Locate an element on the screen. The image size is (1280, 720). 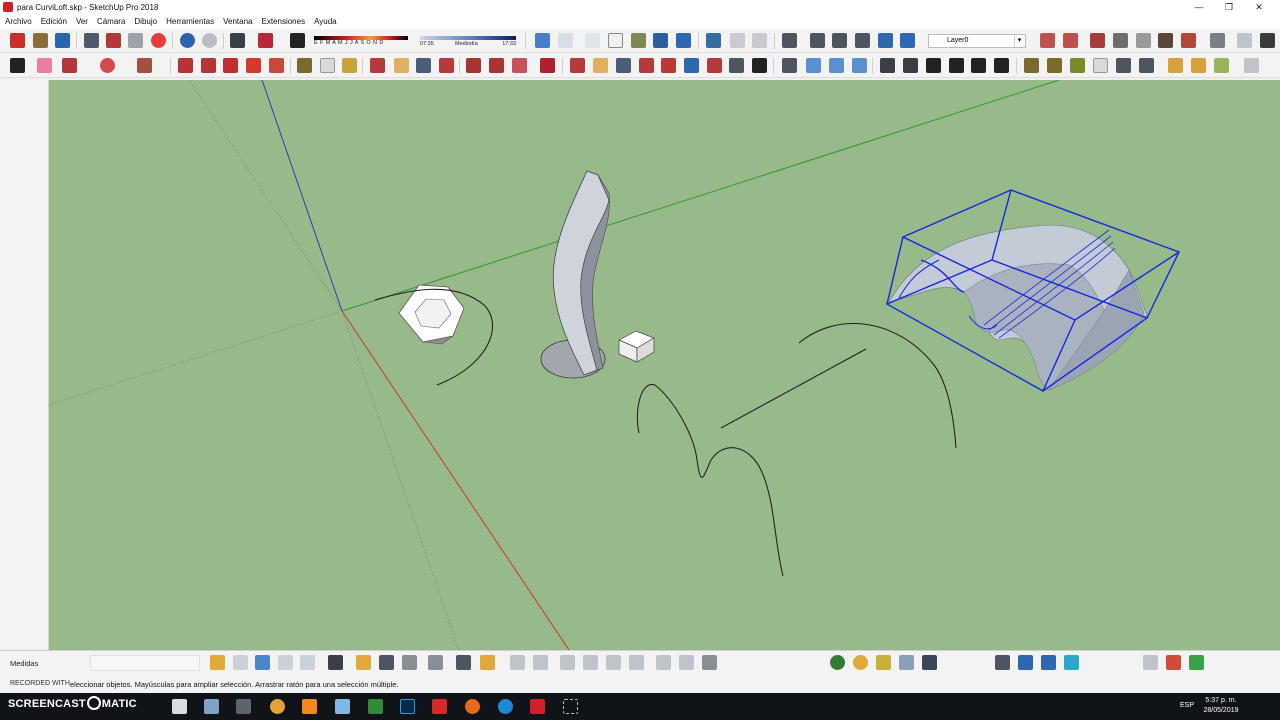
shaded-textures-icon is located at coordinates (839, 40).